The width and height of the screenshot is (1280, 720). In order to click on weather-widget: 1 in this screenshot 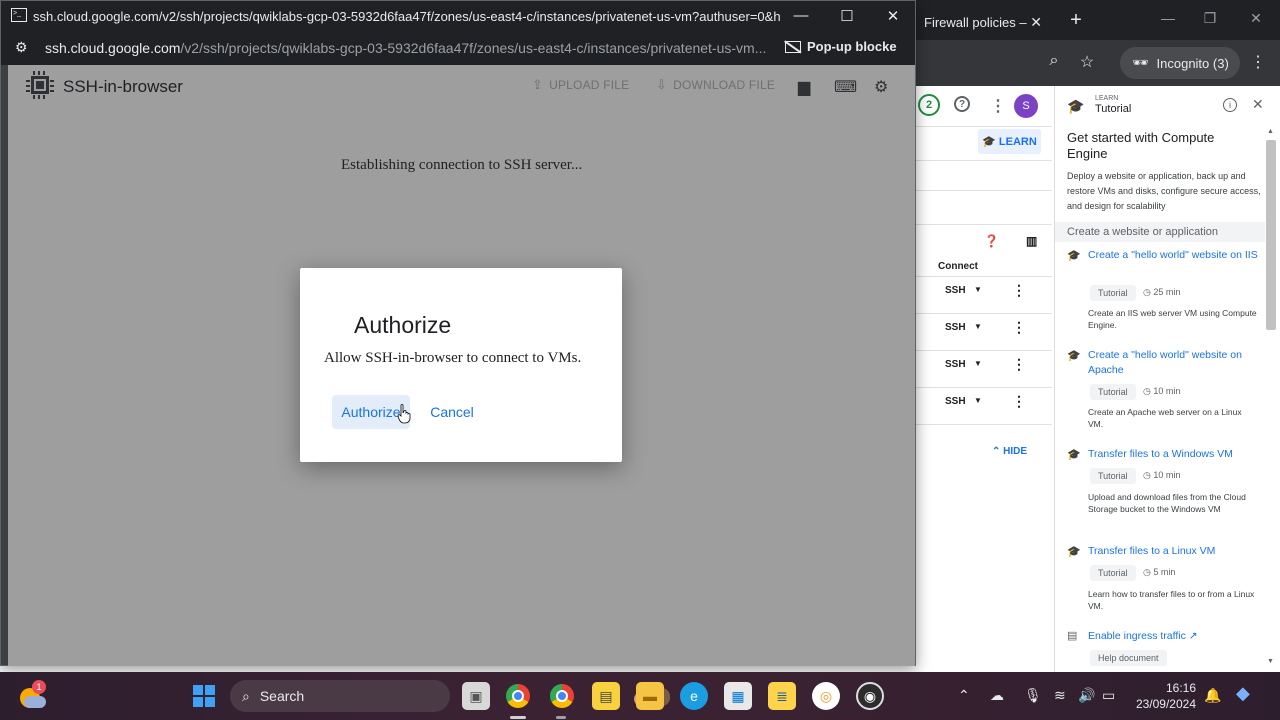, I will do `click(32, 695)`.